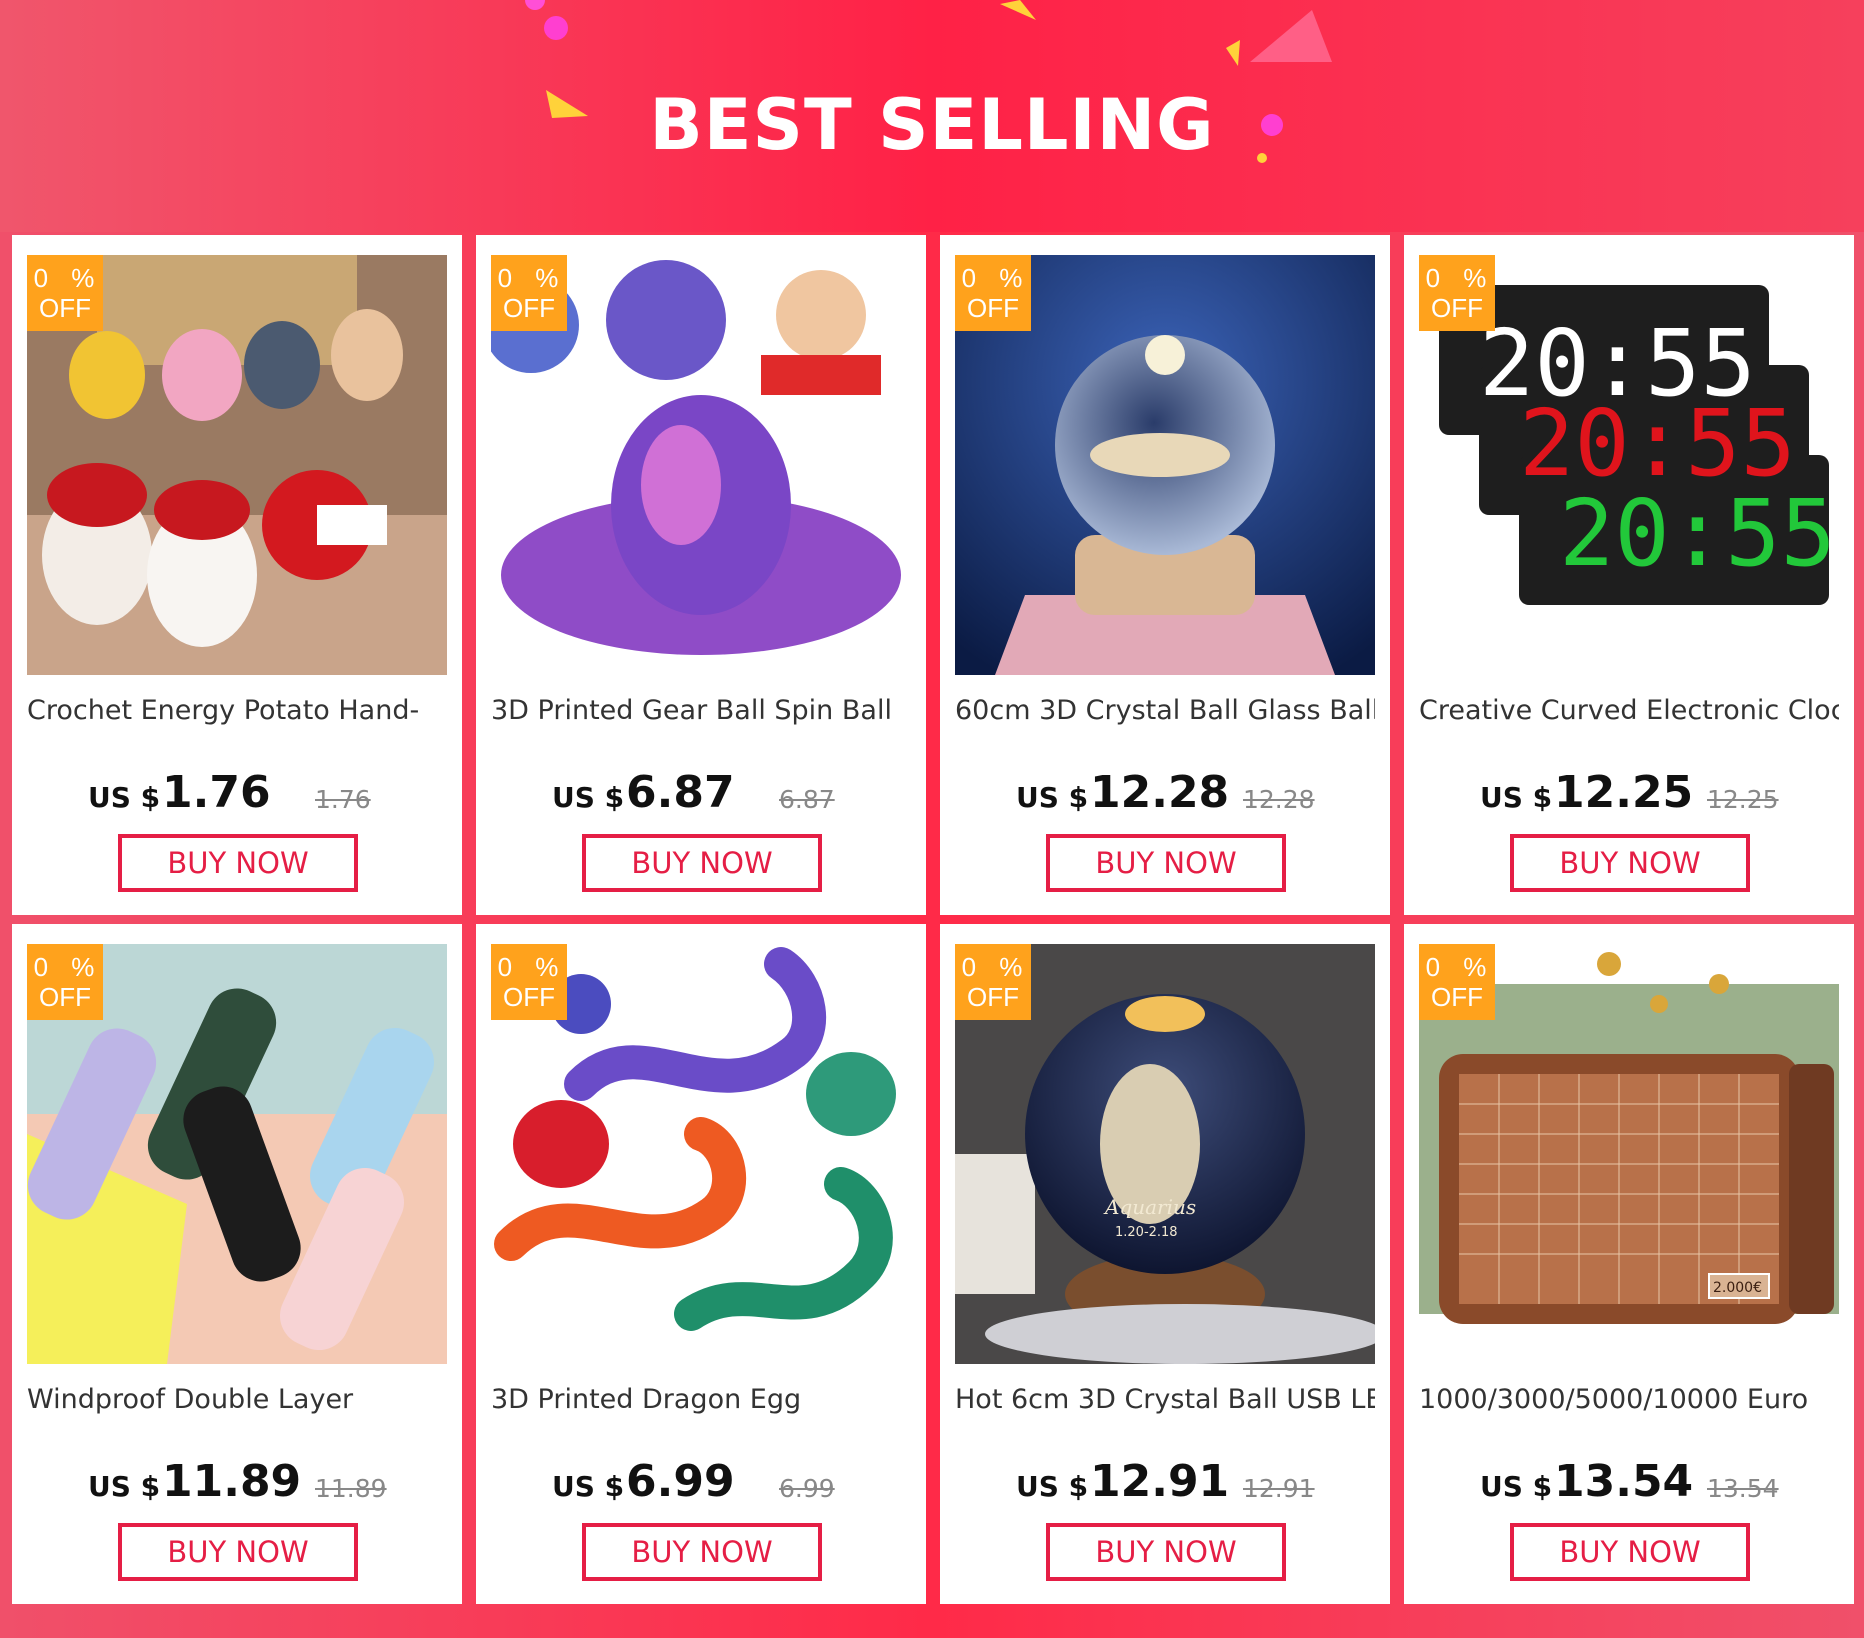  What do you see at coordinates (666, 320) in the screenshot?
I see `gear-ball-top` at bounding box center [666, 320].